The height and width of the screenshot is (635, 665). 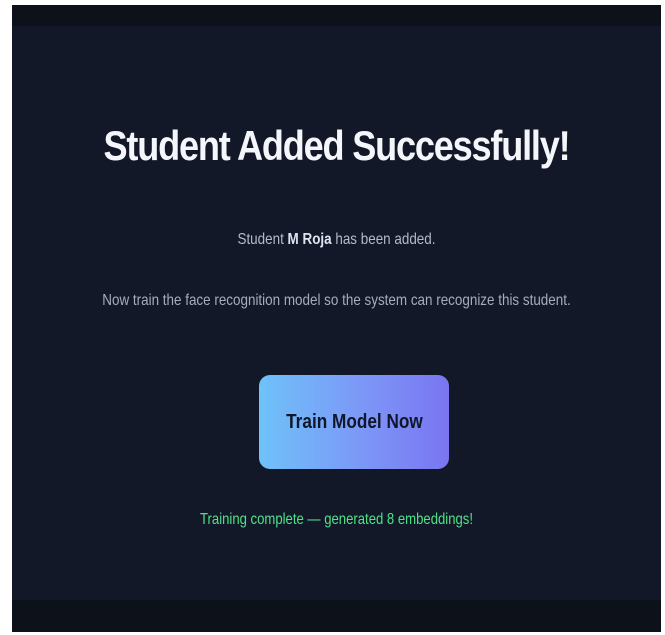 I want to click on student-suffix-text: has been added., so click(x=383, y=239).